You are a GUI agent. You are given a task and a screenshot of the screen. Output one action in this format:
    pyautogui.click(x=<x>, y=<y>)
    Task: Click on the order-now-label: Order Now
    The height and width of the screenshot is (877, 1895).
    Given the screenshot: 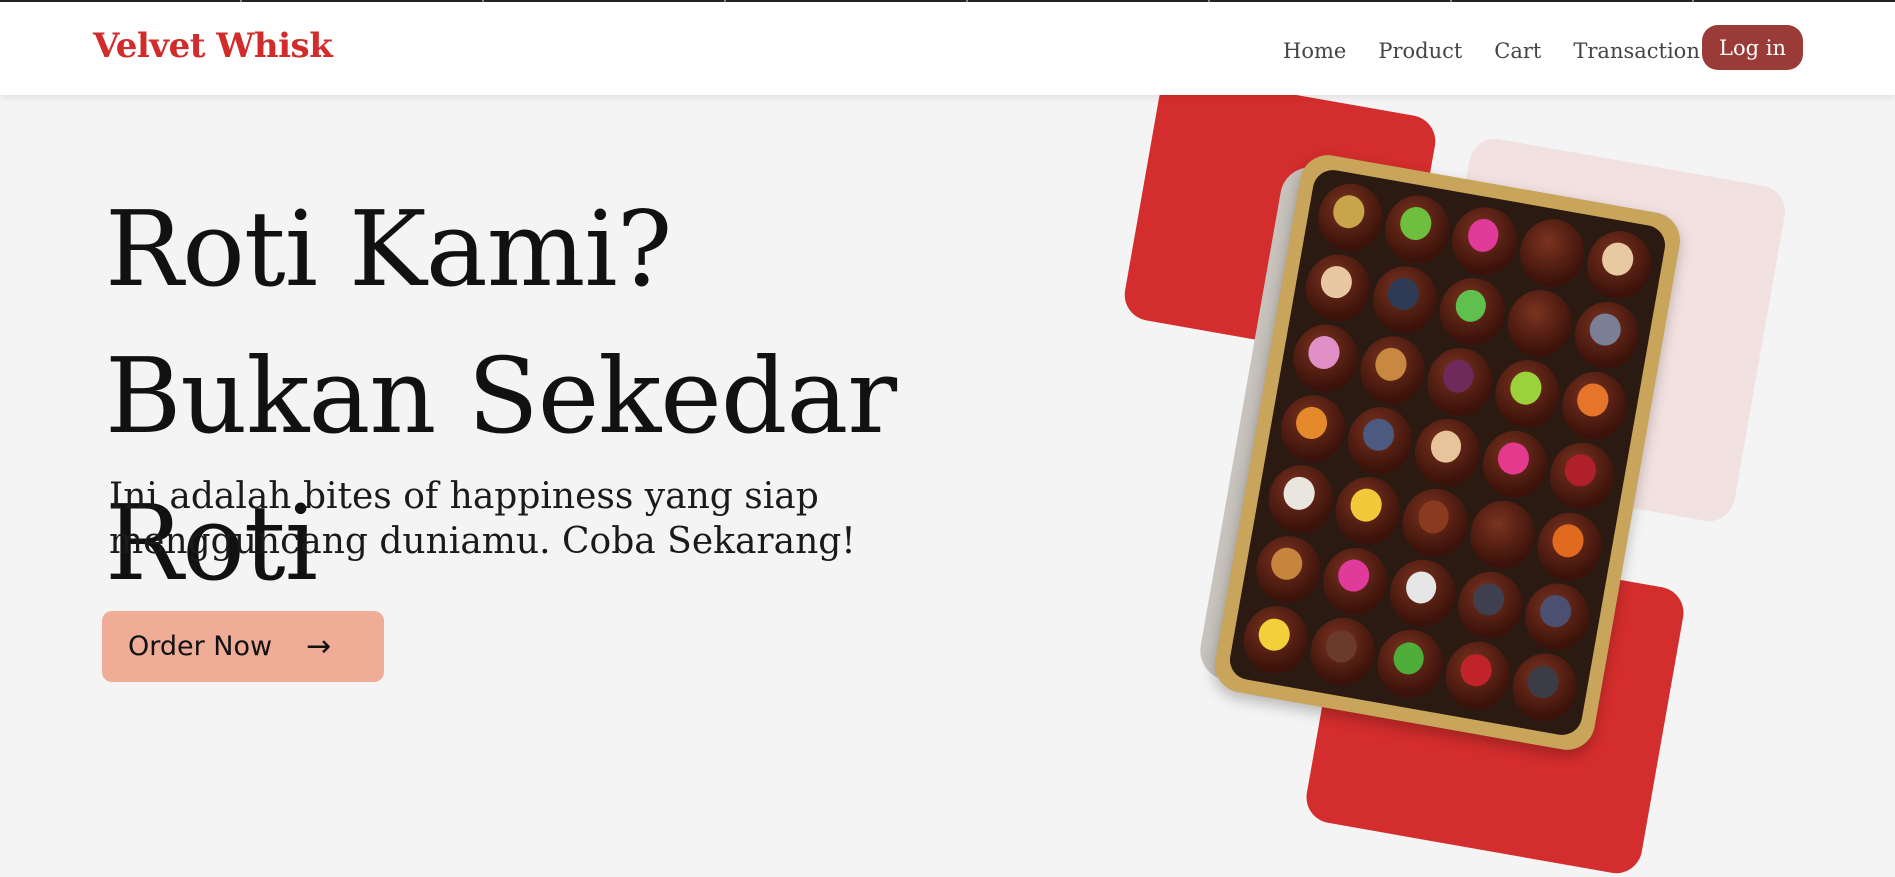 What is the action you would take?
    pyautogui.click(x=200, y=646)
    